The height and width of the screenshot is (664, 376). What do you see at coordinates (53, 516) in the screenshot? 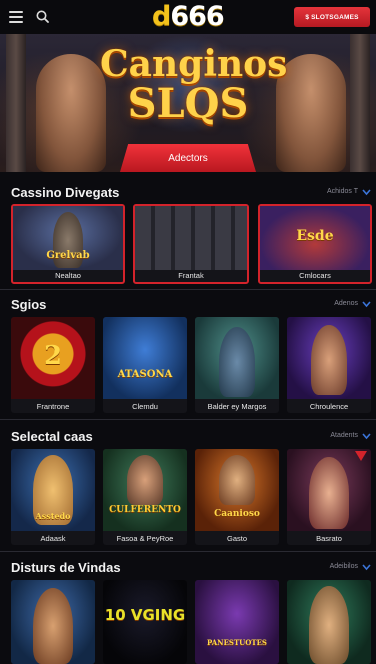
I see `game-art-title: Asstedo` at bounding box center [53, 516].